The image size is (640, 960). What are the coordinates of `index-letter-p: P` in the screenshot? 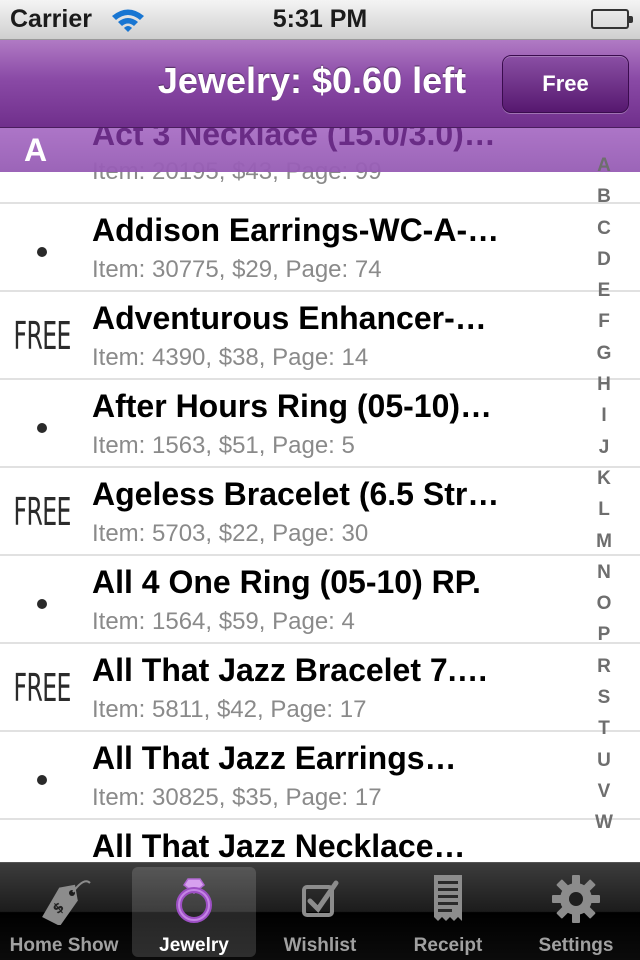 It's located at (604, 634).